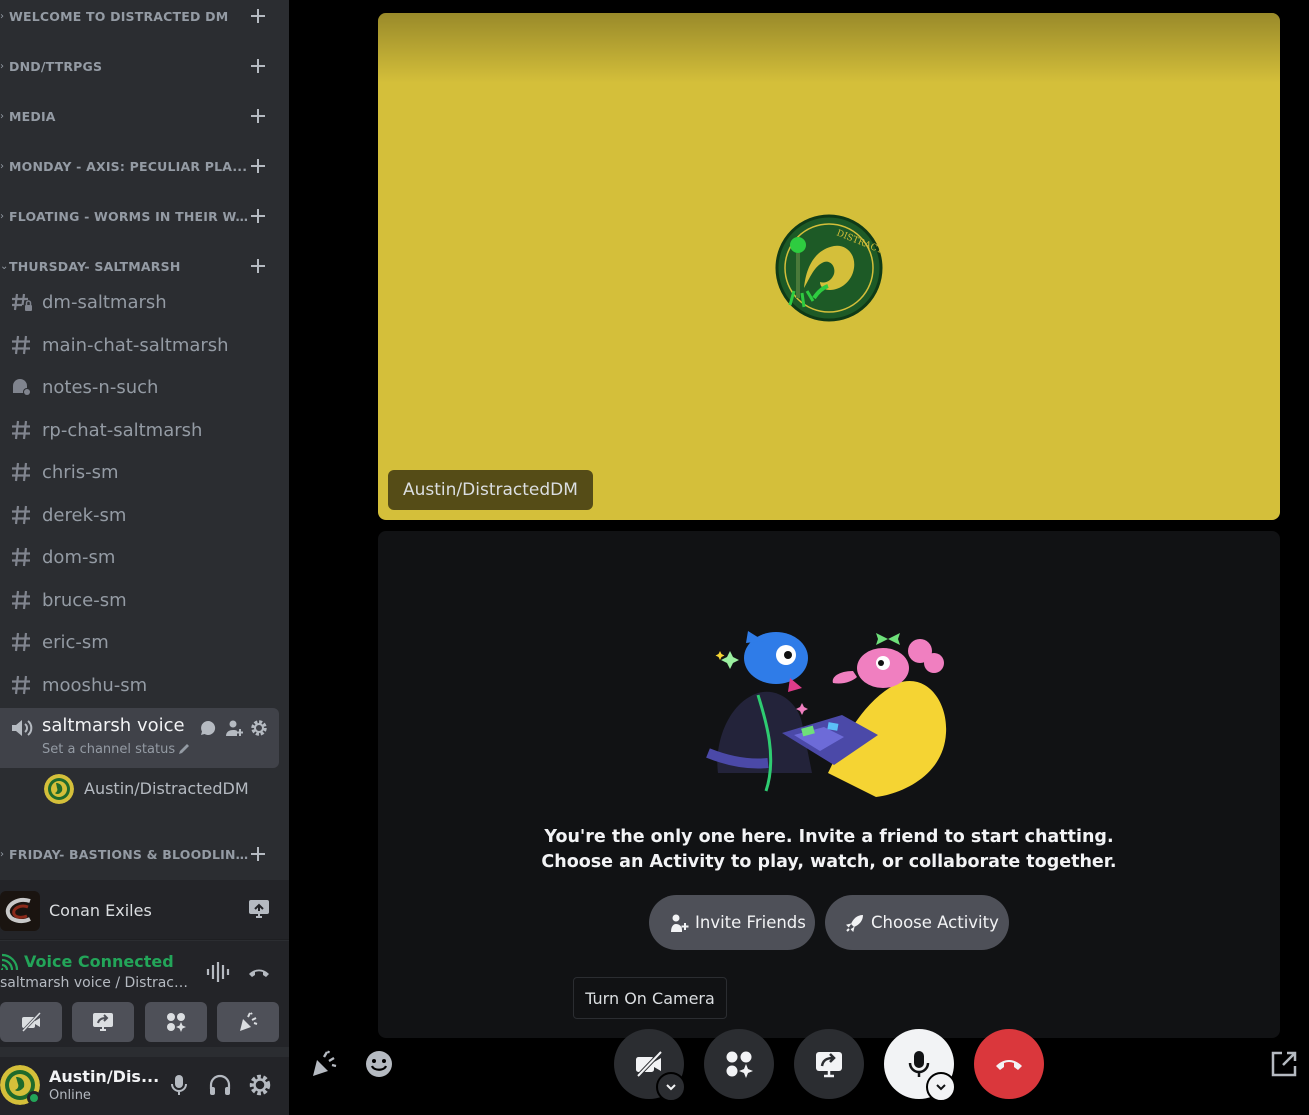 This screenshot has width=1309, height=1115. Describe the element at coordinates (826, 714) in the screenshot. I see `characters-playing-illustration` at that location.